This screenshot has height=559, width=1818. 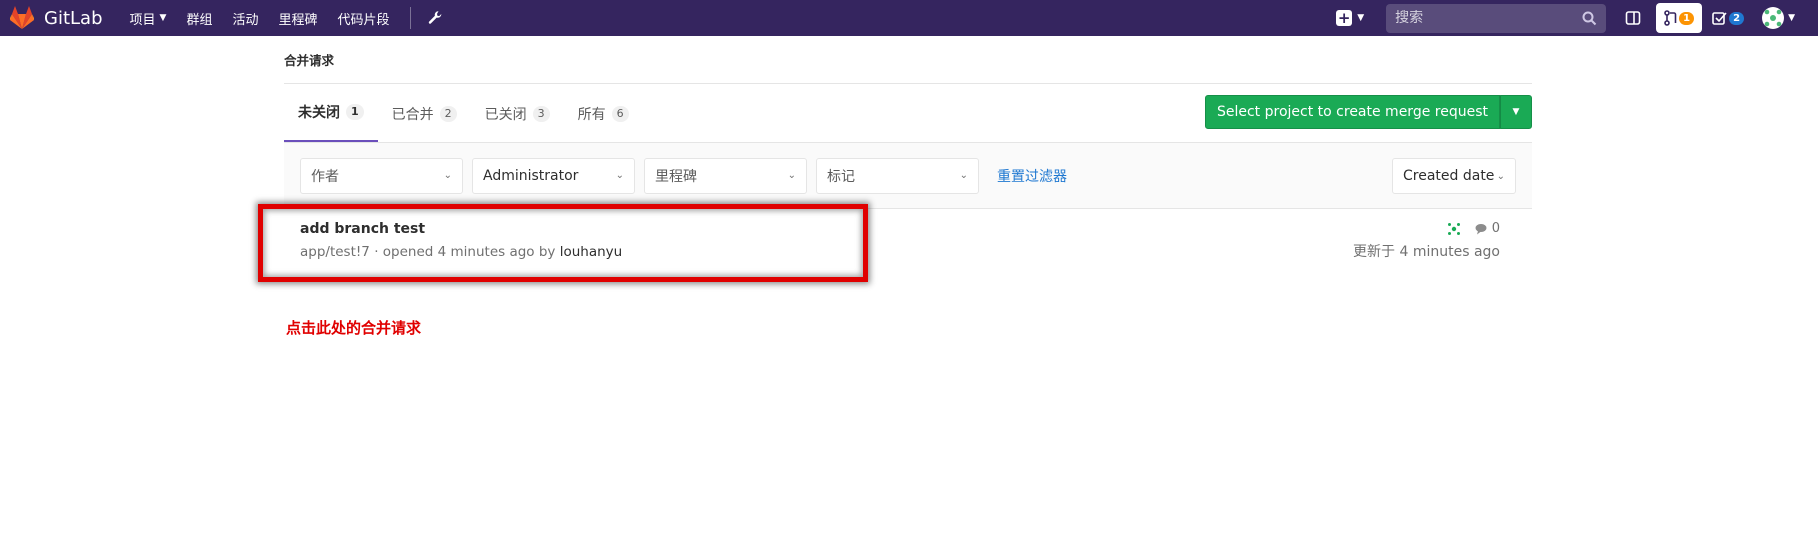 What do you see at coordinates (1495, 228) in the screenshot?
I see `comments-count: 0` at bounding box center [1495, 228].